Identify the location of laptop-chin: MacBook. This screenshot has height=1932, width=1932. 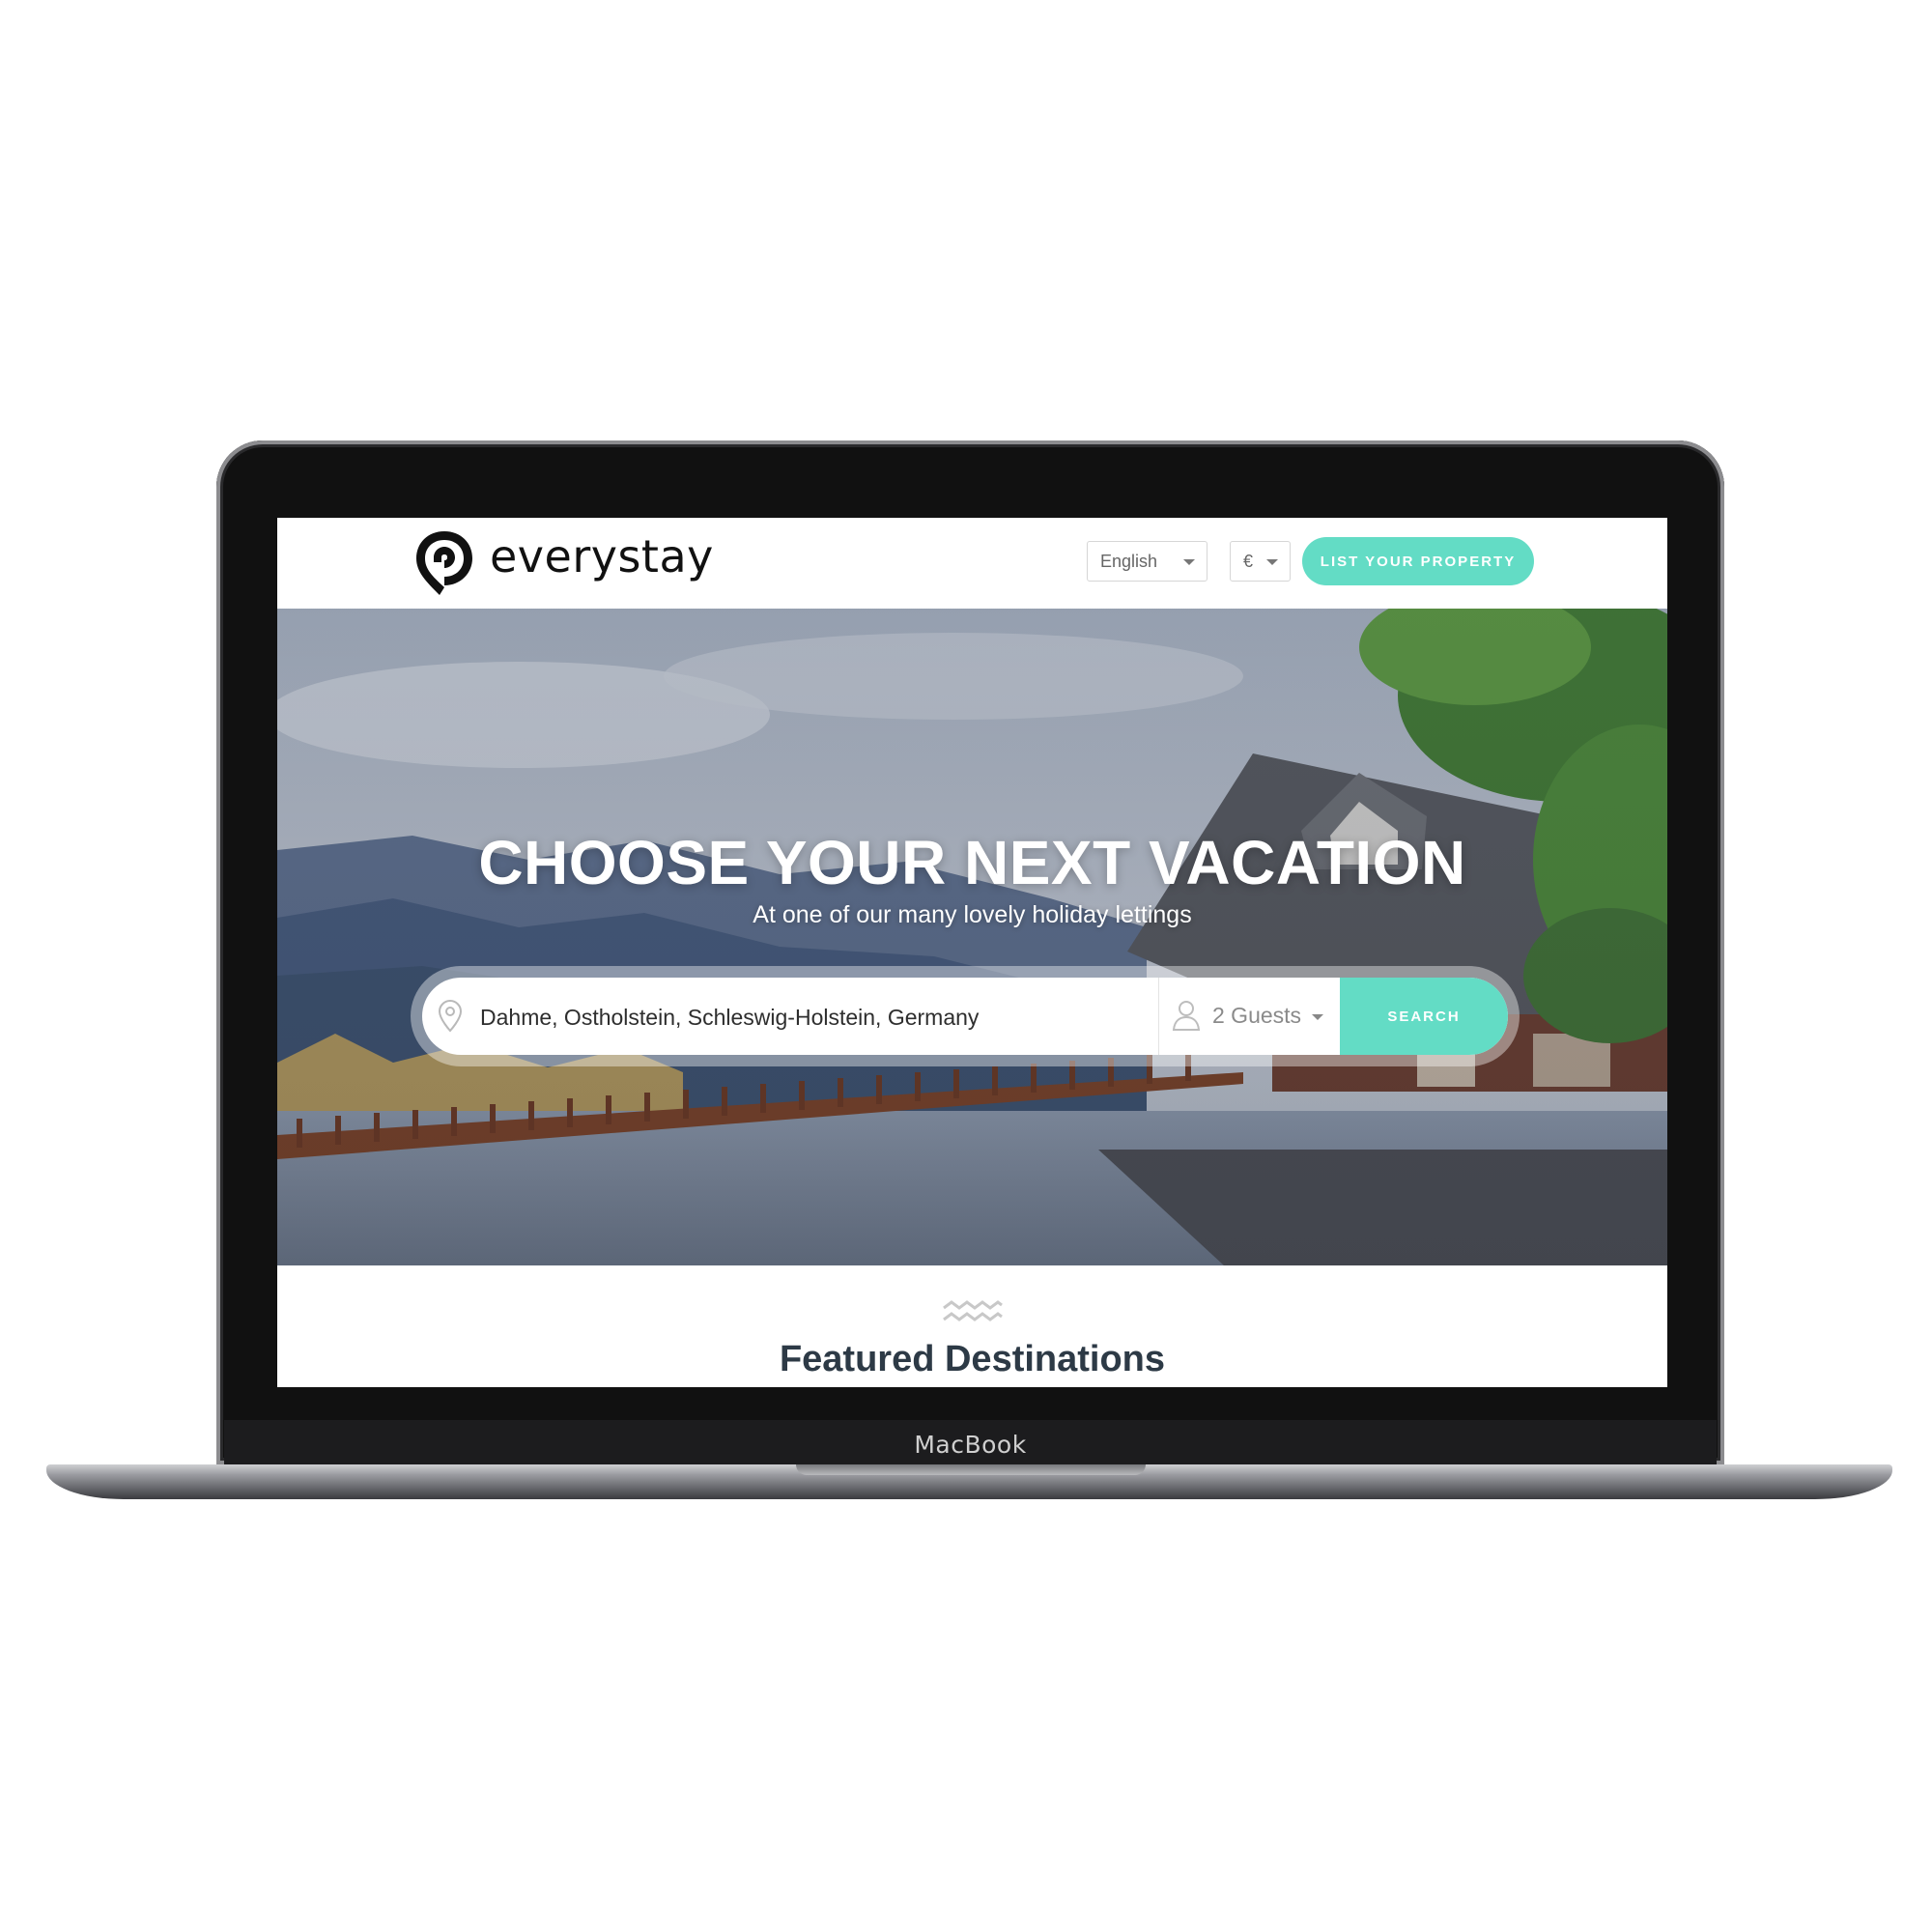
(970, 1444).